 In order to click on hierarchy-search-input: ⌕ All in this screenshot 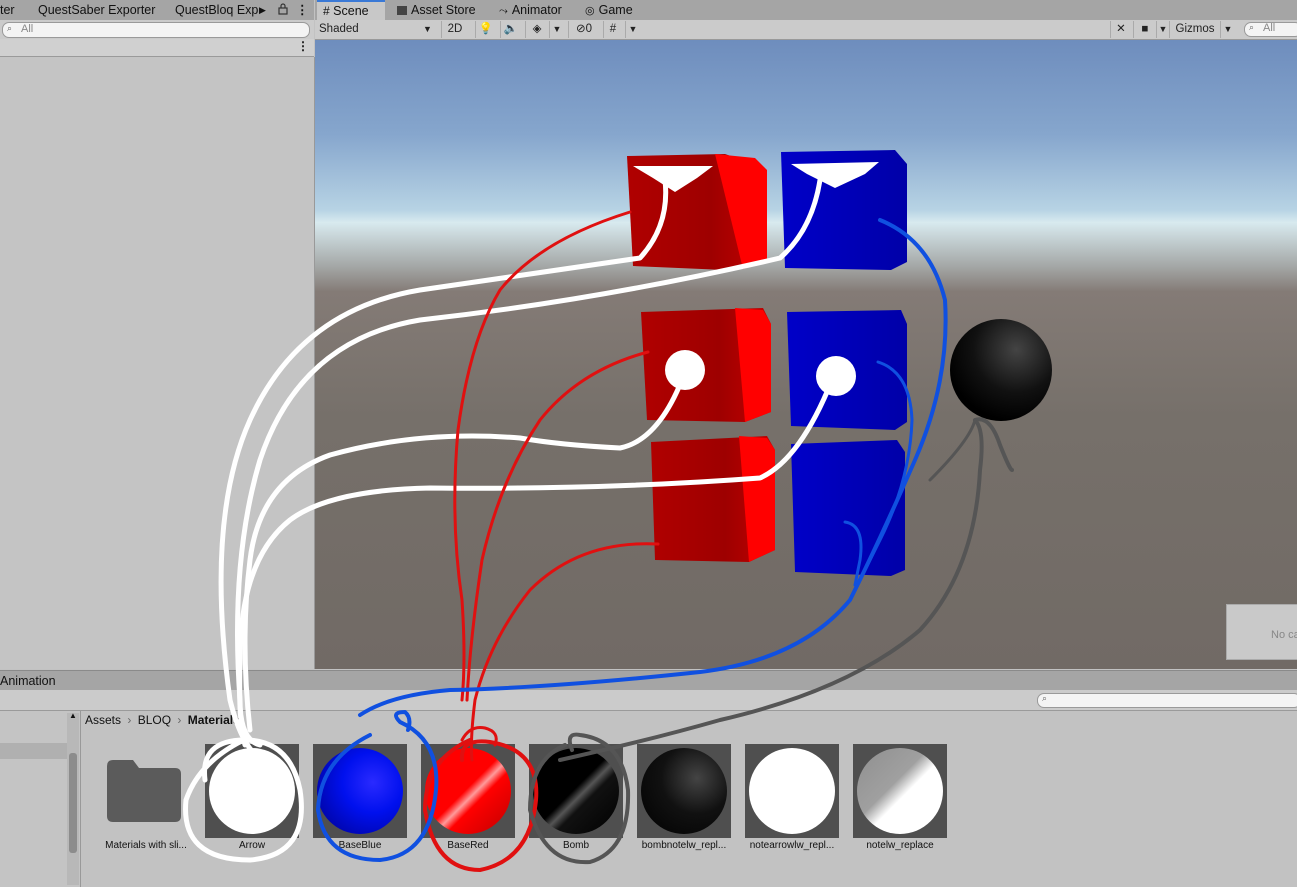, I will do `click(156, 30)`.